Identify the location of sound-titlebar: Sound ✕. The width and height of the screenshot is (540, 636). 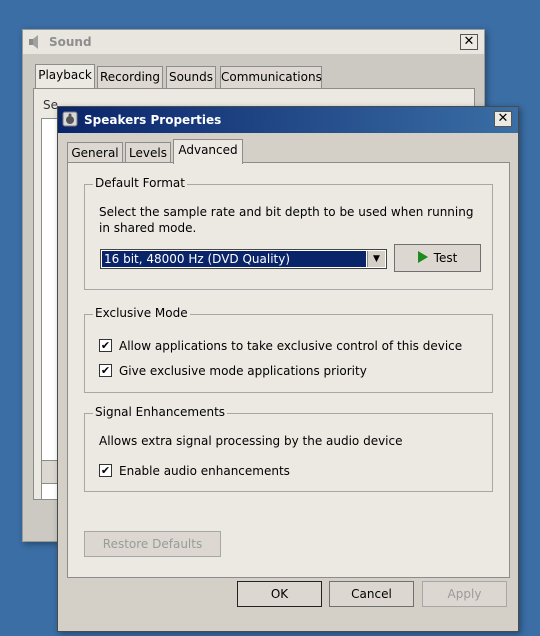
(253, 42).